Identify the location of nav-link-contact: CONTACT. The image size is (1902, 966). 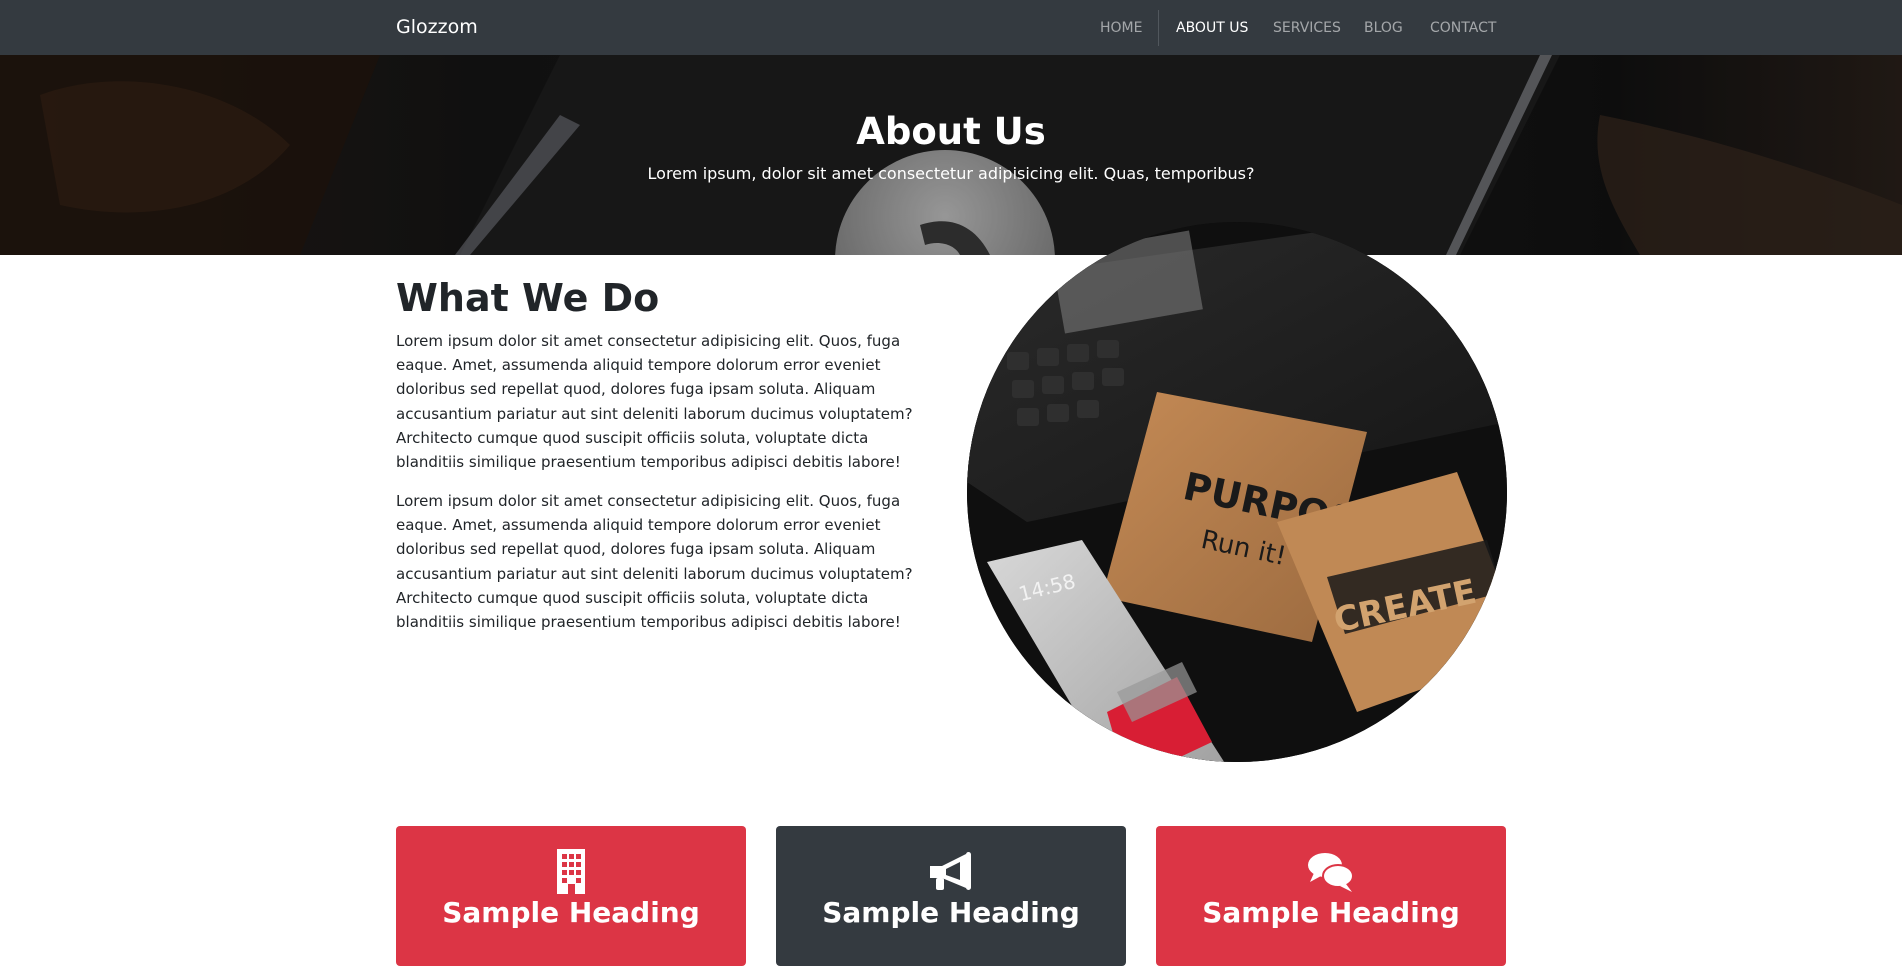
(1463, 28).